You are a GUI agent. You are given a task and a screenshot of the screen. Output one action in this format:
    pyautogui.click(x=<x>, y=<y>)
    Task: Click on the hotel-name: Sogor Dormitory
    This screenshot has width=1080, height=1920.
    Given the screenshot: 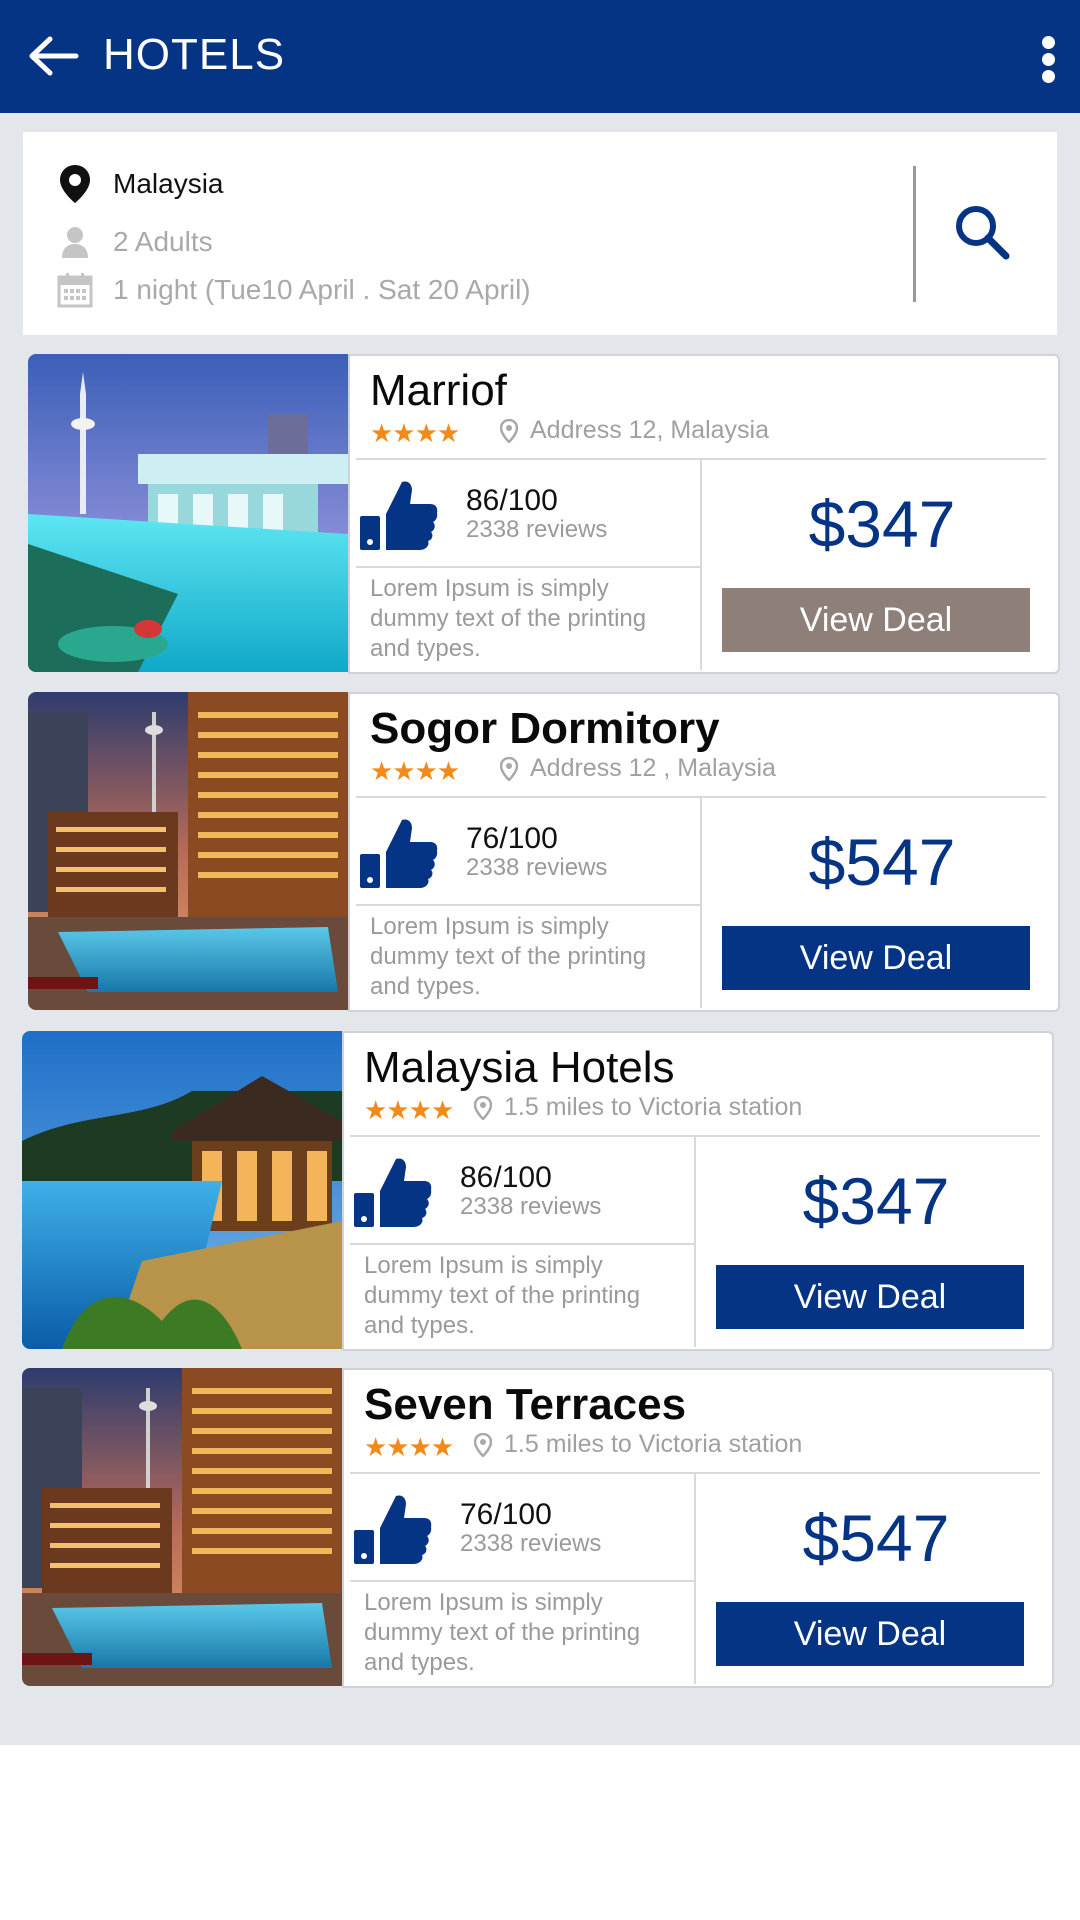 What is the action you would take?
    pyautogui.click(x=545, y=728)
    